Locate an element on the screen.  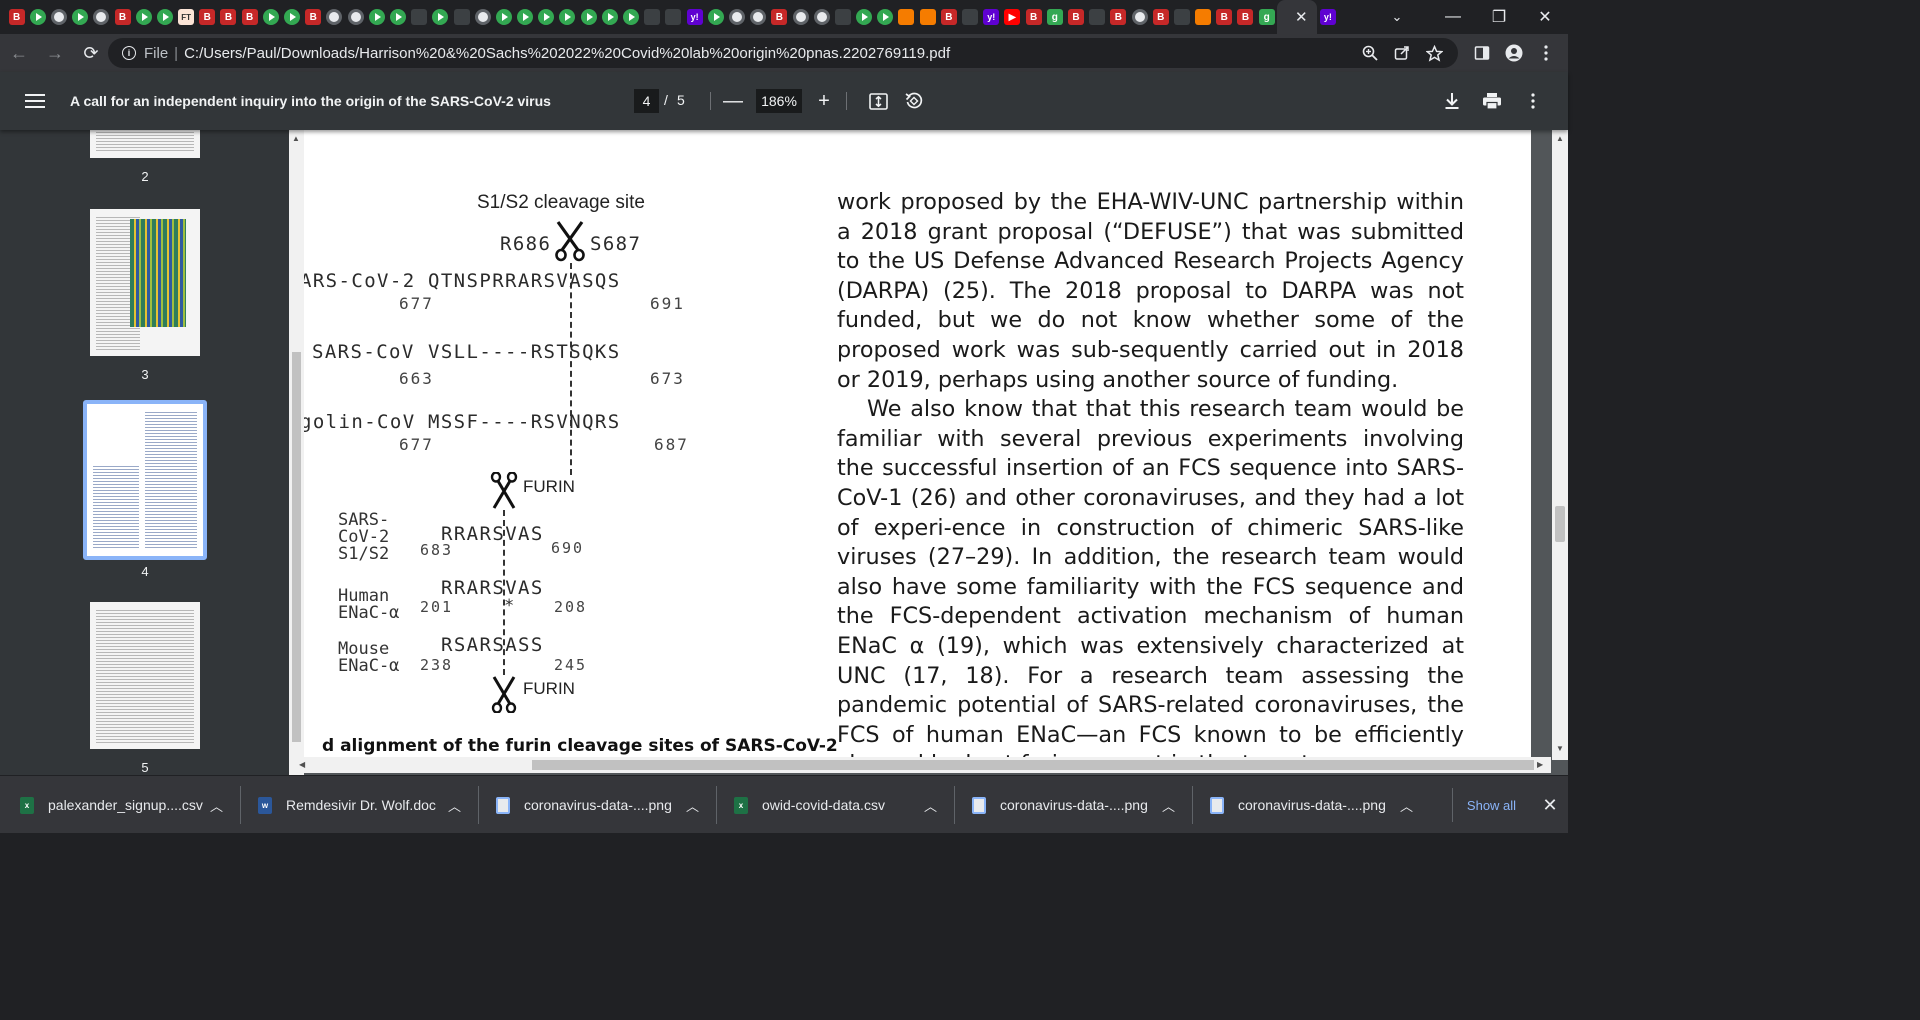
active-tab: ✕ is located at coordinates (1297, 17).